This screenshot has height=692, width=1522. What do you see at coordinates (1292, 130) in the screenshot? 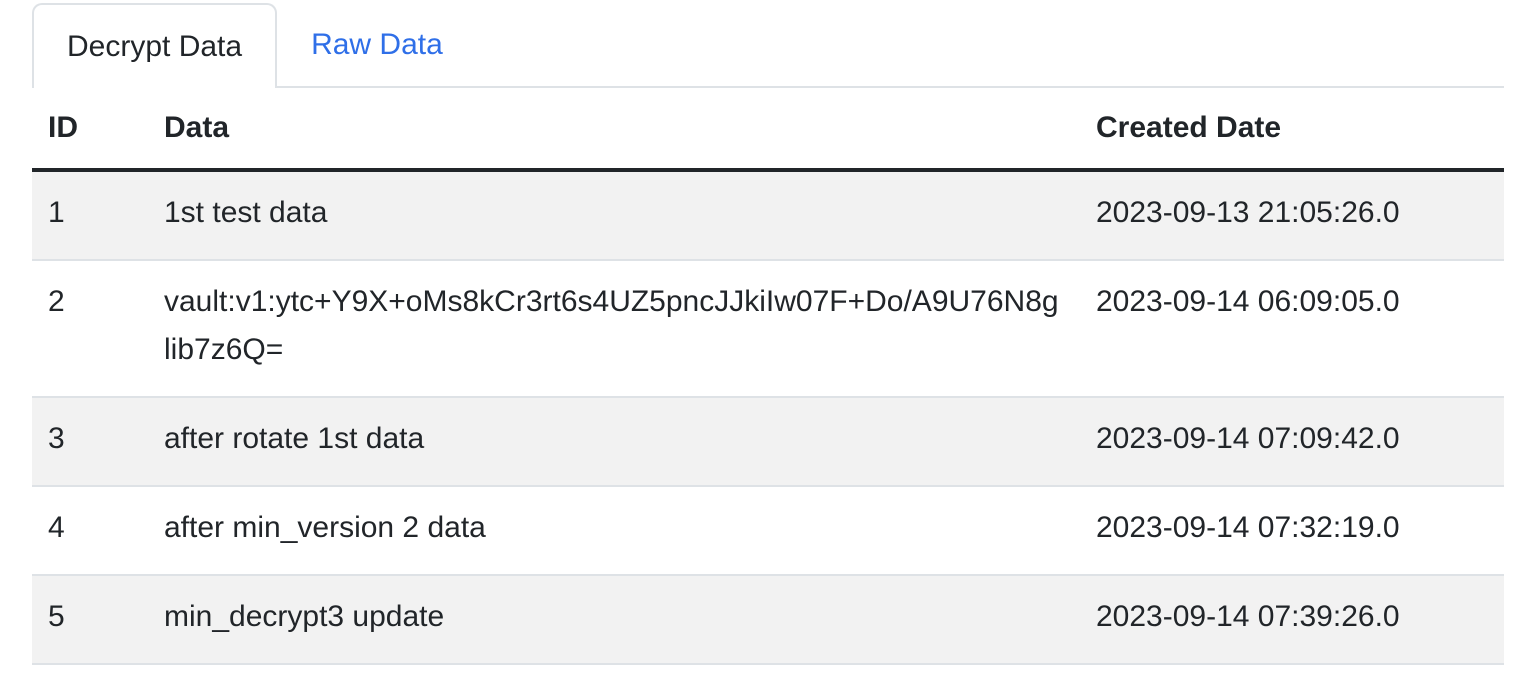
I see `column-header-created-date: Created Date` at bounding box center [1292, 130].